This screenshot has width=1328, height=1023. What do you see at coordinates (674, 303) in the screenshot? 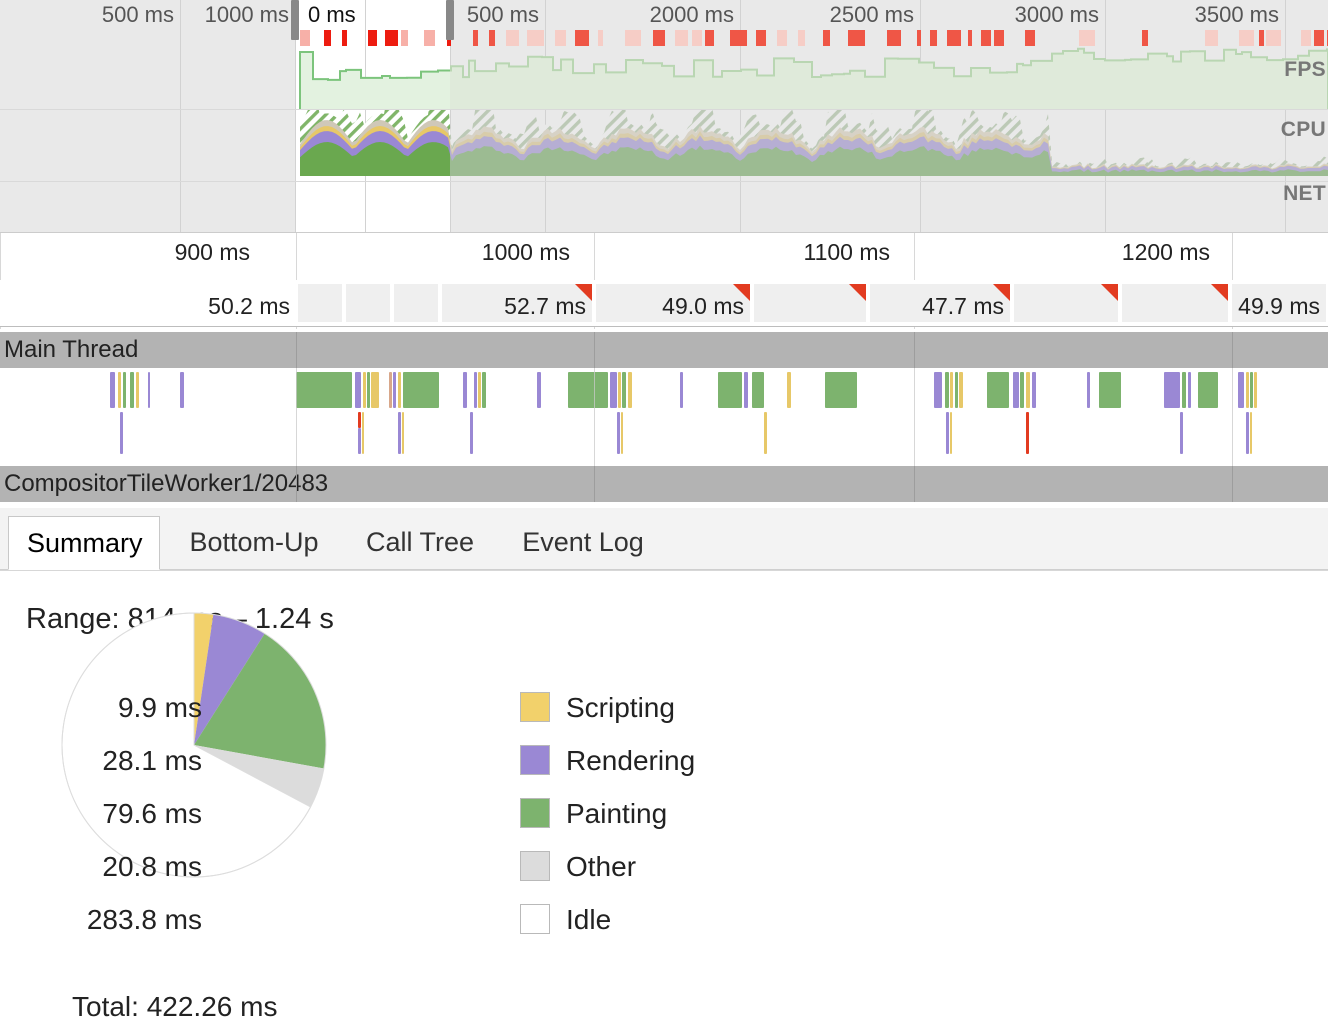
I see `frame-cell: 49.0 ms` at bounding box center [674, 303].